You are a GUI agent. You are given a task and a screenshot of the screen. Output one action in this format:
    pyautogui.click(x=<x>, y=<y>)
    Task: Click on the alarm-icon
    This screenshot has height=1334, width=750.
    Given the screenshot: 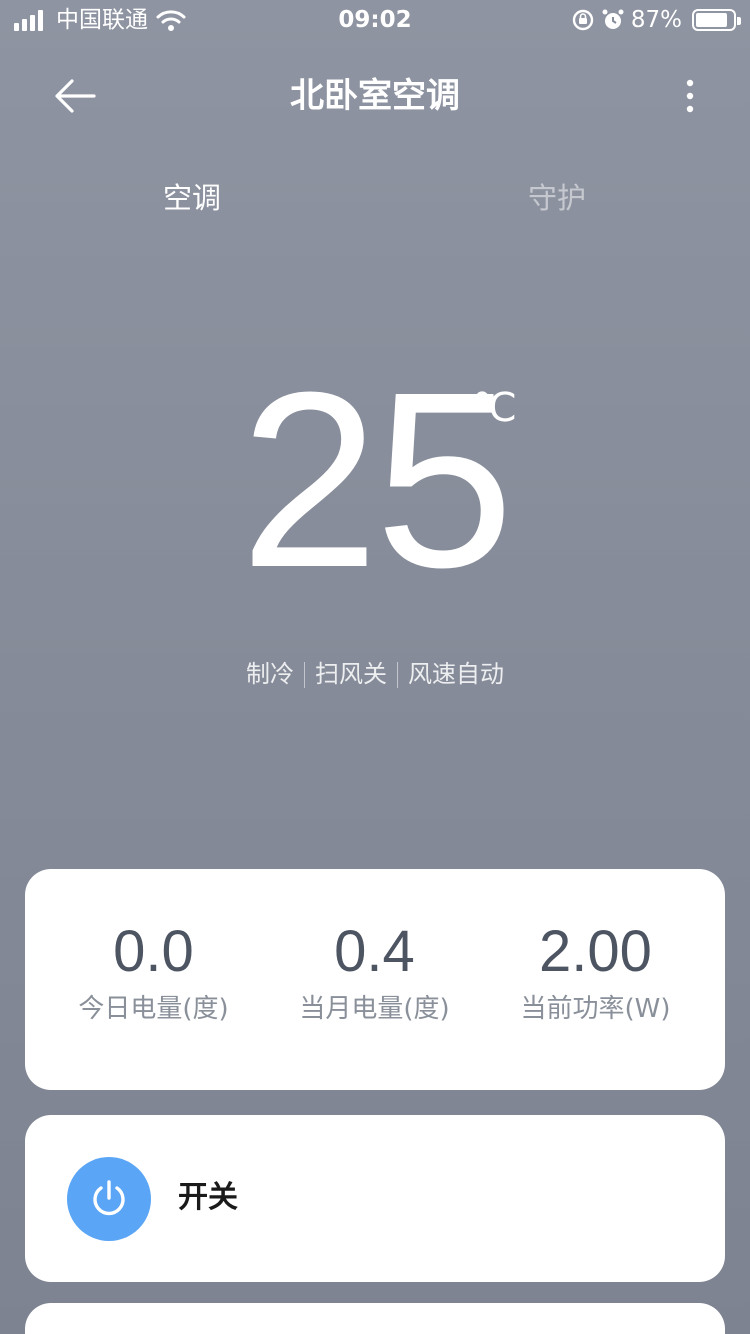 What is the action you would take?
    pyautogui.click(x=613, y=19)
    